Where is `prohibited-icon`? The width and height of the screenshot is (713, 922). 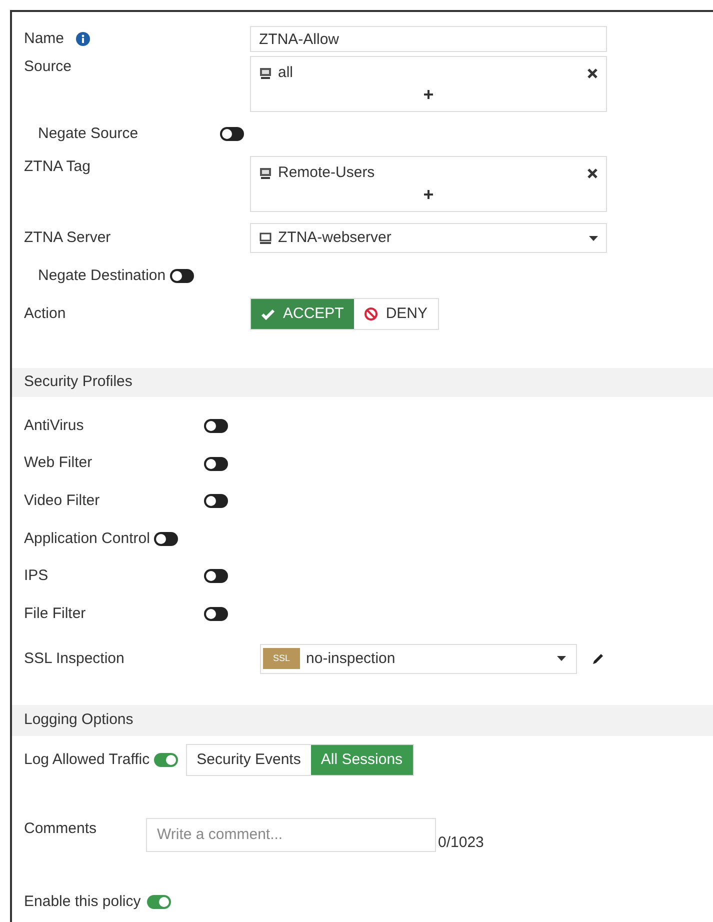
prohibited-icon is located at coordinates (371, 314).